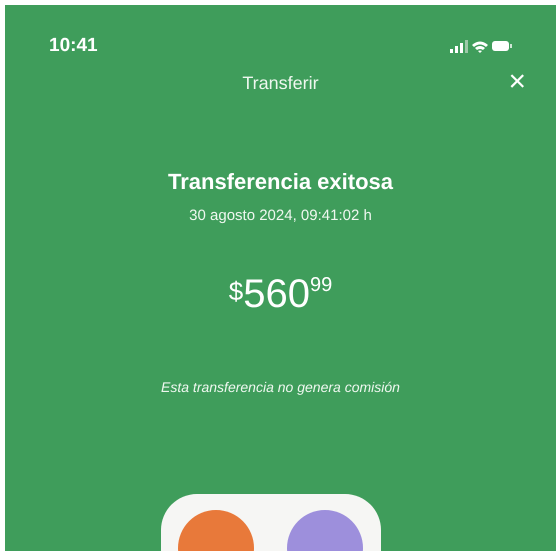 The width and height of the screenshot is (560, 551). Describe the element at coordinates (480, 46) in the screenshot. I see `wifi-icon` at that location.